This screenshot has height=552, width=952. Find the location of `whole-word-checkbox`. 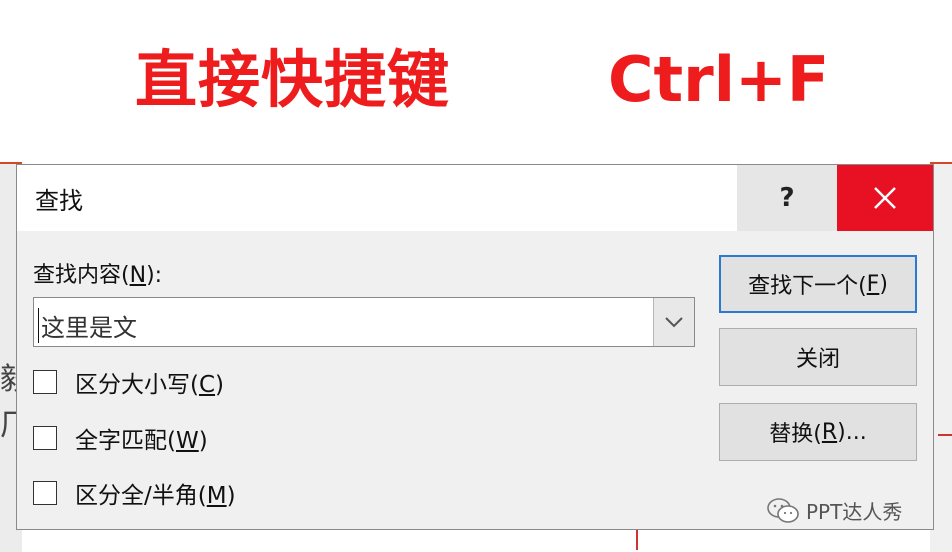

whole-word-checkbox is located at coordinates (45, 438).